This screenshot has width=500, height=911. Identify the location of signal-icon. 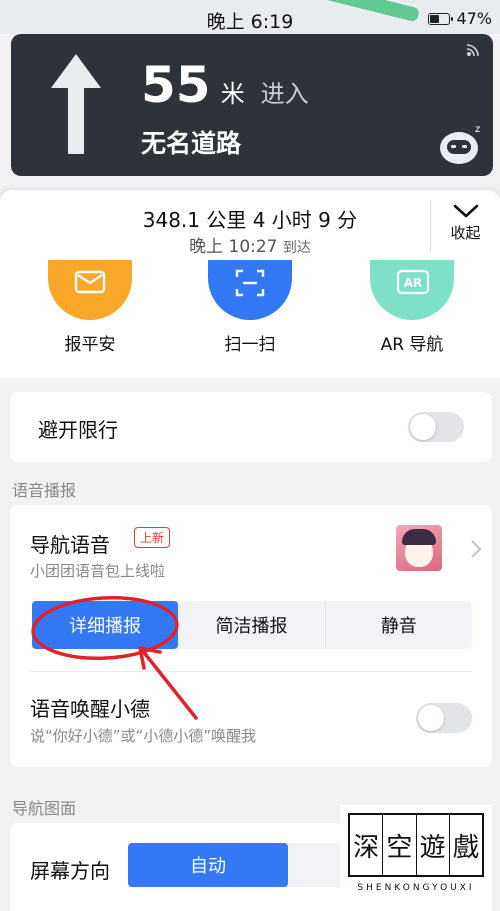
(472, 50).